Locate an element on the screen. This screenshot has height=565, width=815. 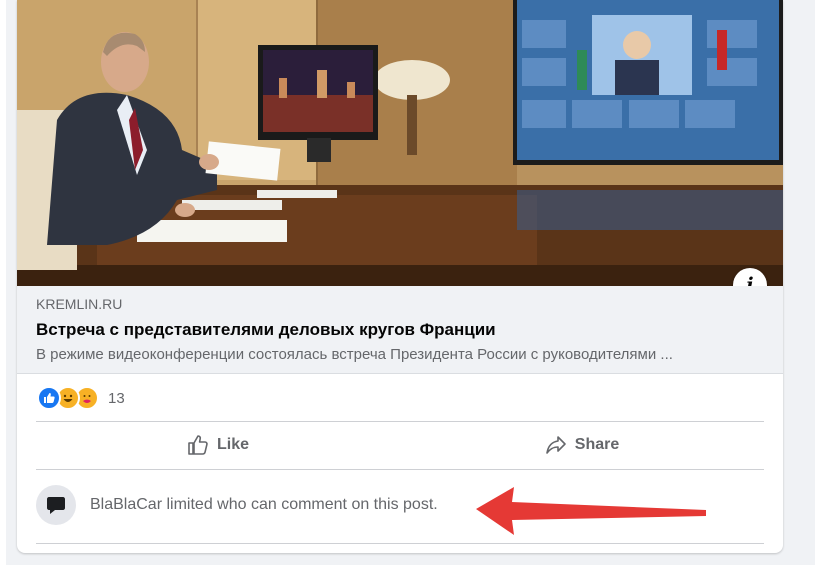
share-icon is located at coordinates (555, 445).